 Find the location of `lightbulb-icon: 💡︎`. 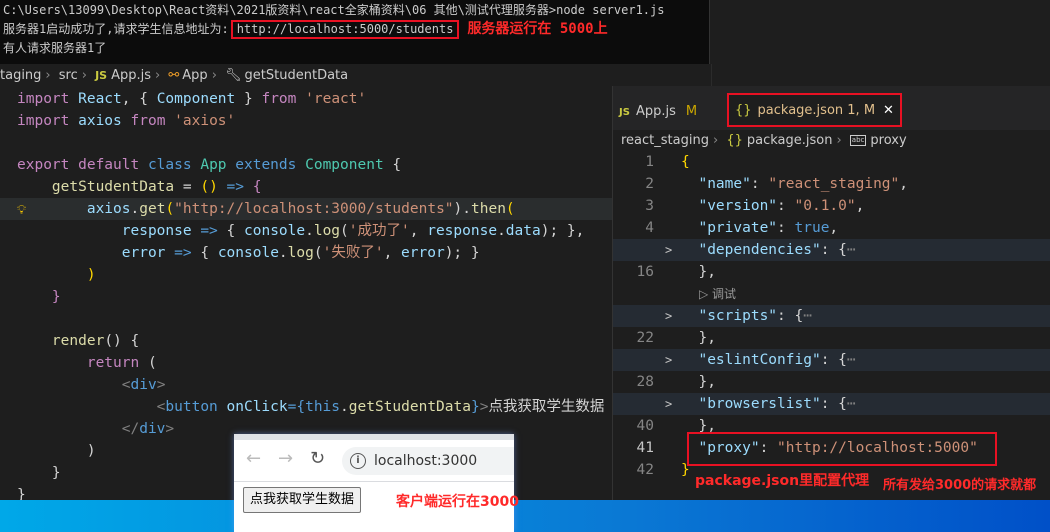

lightbulb-icon: 💡︎ is located at coordinates (21, 211).